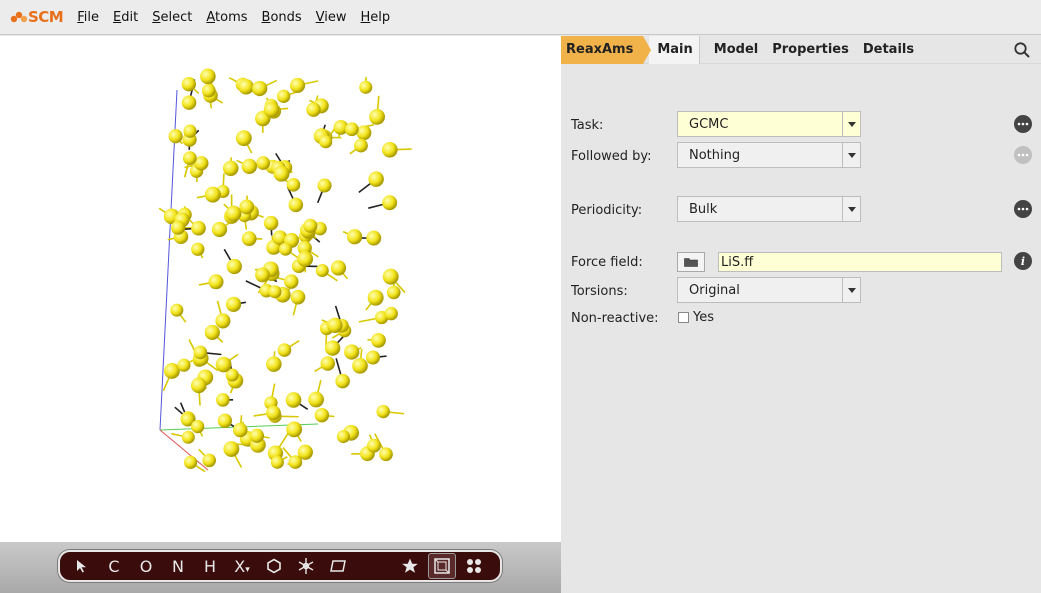  What do you see at coordinates (1023, 261) in the screenshot?
I see `force-field-info-icon: i` at bounding box center [1023, 261].